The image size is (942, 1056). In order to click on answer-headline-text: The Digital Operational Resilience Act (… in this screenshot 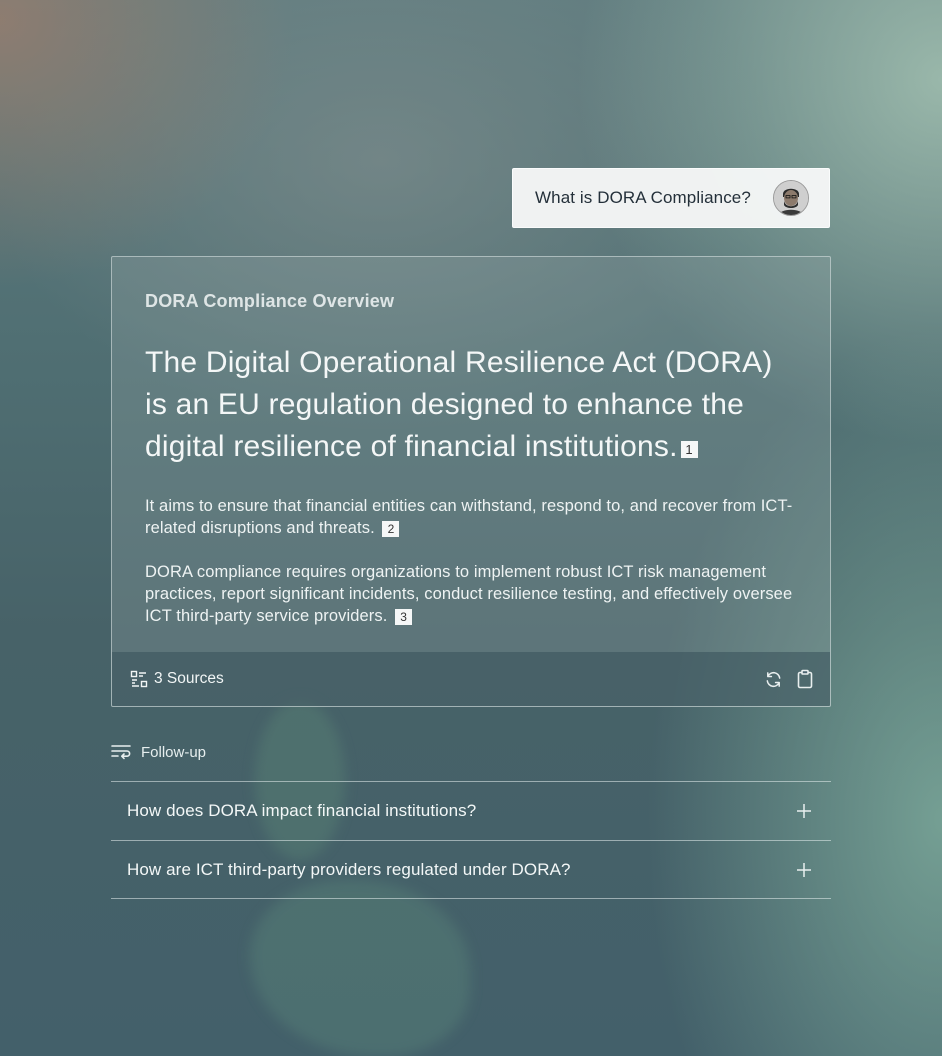, I will do `click(459, 404)`.